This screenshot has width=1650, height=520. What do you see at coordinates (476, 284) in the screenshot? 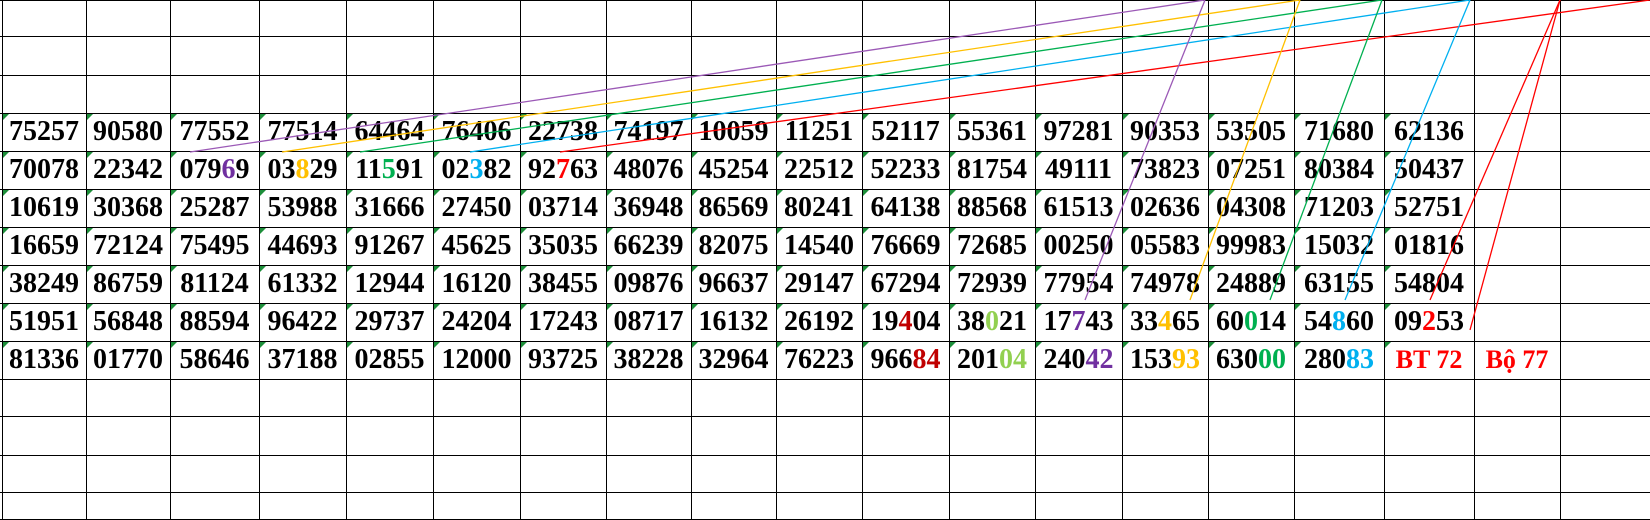
I see `grid-cell: 16120` at bounding box center [476, 284].